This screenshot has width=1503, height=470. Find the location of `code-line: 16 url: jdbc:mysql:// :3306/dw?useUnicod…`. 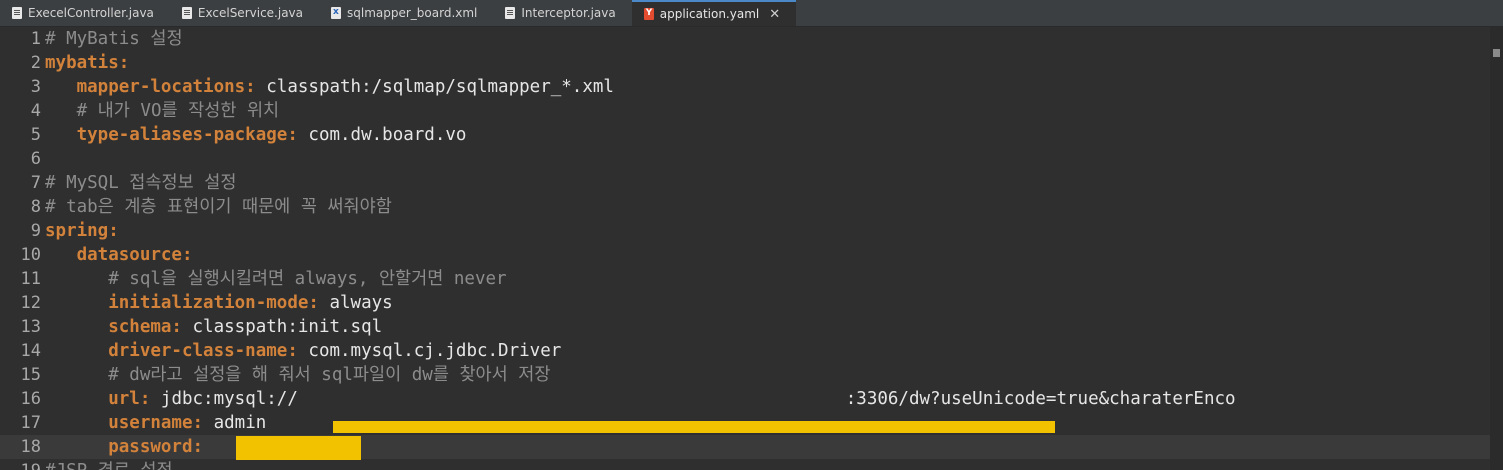

code-line: 16 url: jdbc:mysql:// :3306/dw?useUnicod… is located at coordinates (745, 399).